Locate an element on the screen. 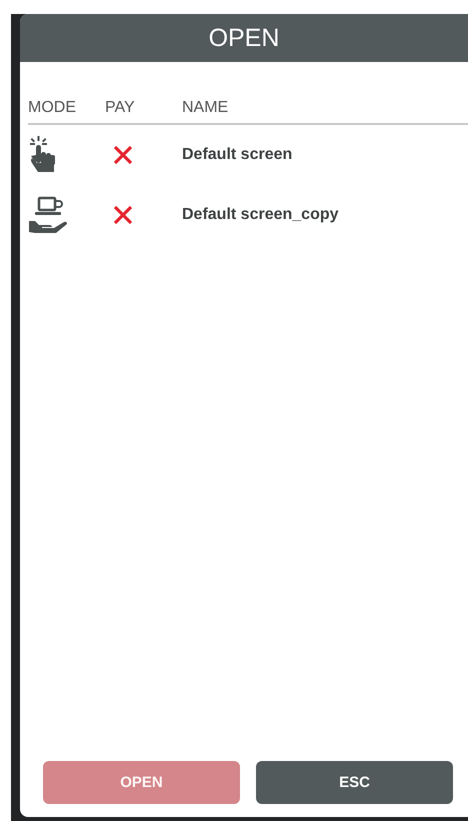  dialog-title: OPEN is located at coordinates (244, 38).